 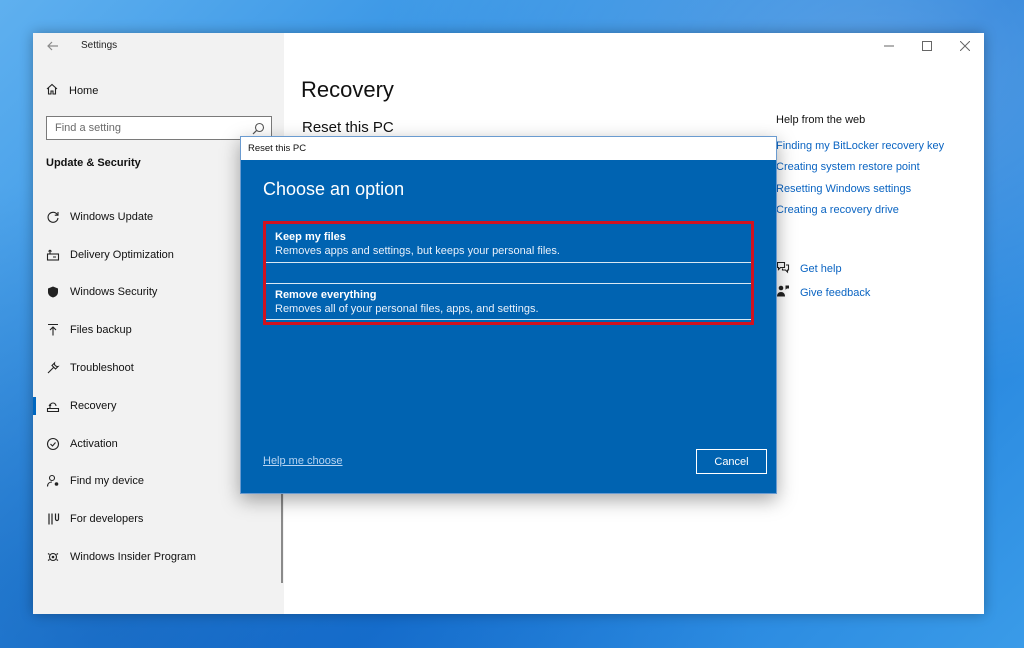 What do you see at coordinates (282, 538) in the screenshot?
I see `sidebar-scrollbar` at bounding box center [282, 538].